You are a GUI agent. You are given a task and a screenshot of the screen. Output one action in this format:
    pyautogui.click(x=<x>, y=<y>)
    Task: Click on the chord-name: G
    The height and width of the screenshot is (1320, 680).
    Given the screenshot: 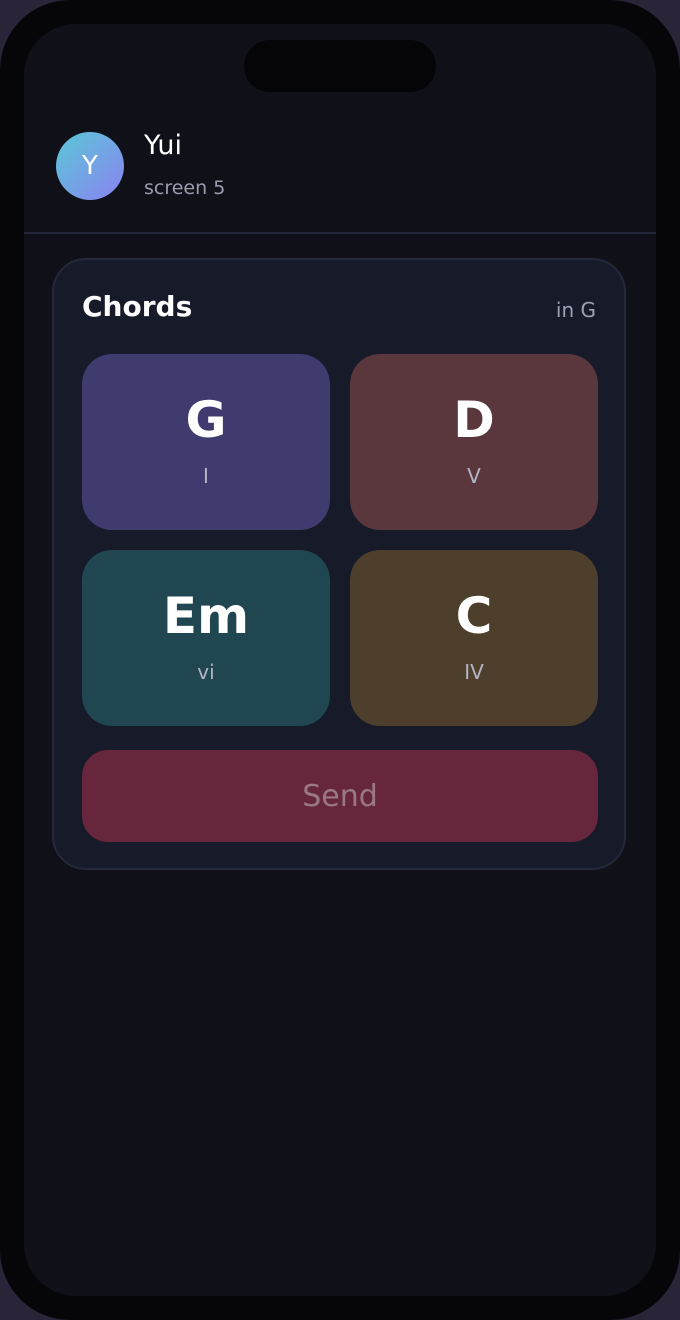 What is the action you would take?
    pyautogui.click(x=206, y=420)
    